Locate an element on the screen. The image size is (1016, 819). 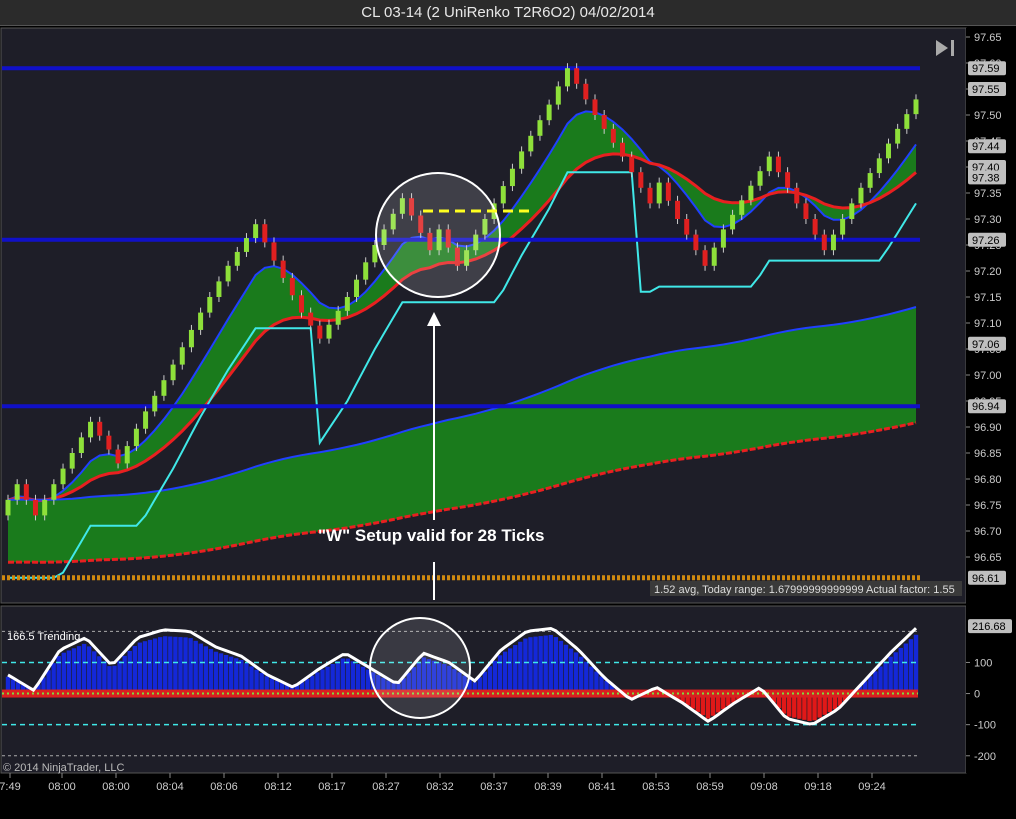
ind-y-tick-label: -200 is located at coordinates (985, 757).